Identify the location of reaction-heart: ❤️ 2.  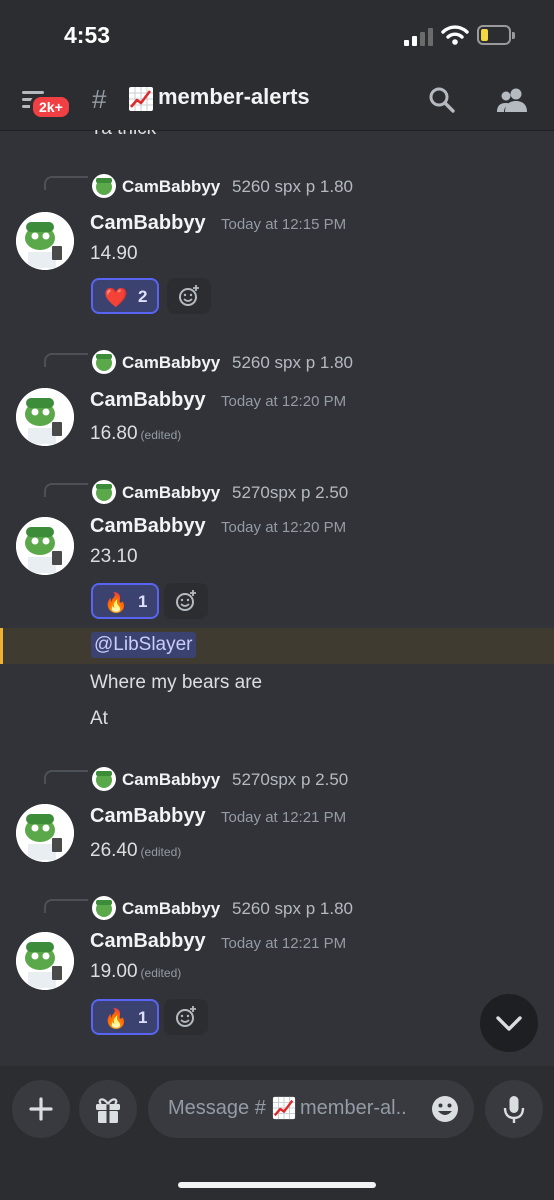
(125, 296).